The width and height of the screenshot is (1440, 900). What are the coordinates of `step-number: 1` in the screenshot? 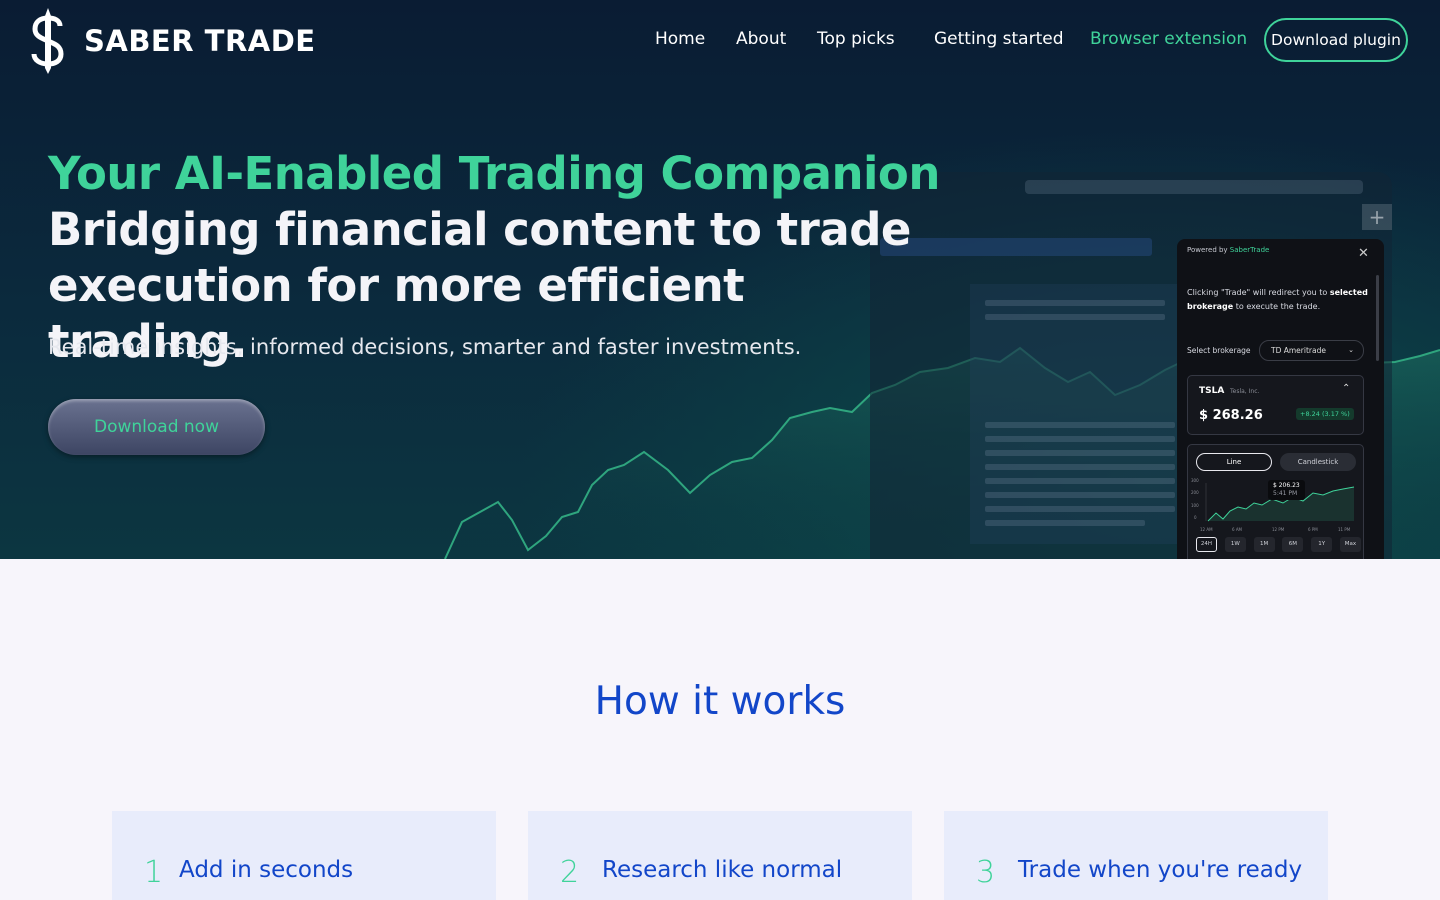 It's located at (154, 872).